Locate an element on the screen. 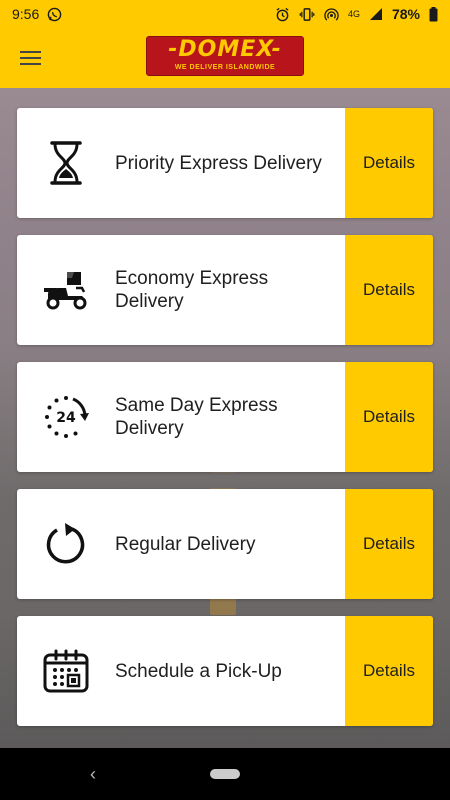 Image resolution: width=450 pixels, height=800 pixels. service-title: Priority Express Delivery is located at coordinates (218, 163).